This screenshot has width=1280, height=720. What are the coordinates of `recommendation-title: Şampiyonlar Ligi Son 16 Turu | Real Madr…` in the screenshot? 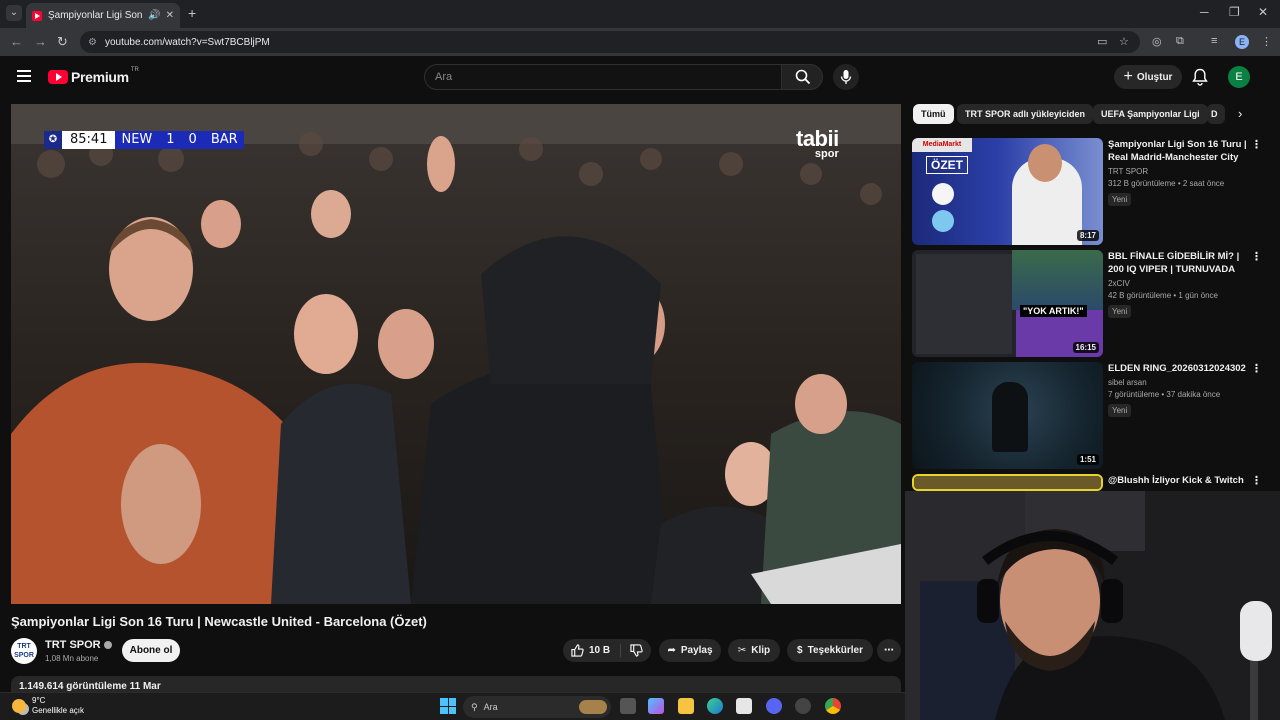 It's located at (1178, 151).